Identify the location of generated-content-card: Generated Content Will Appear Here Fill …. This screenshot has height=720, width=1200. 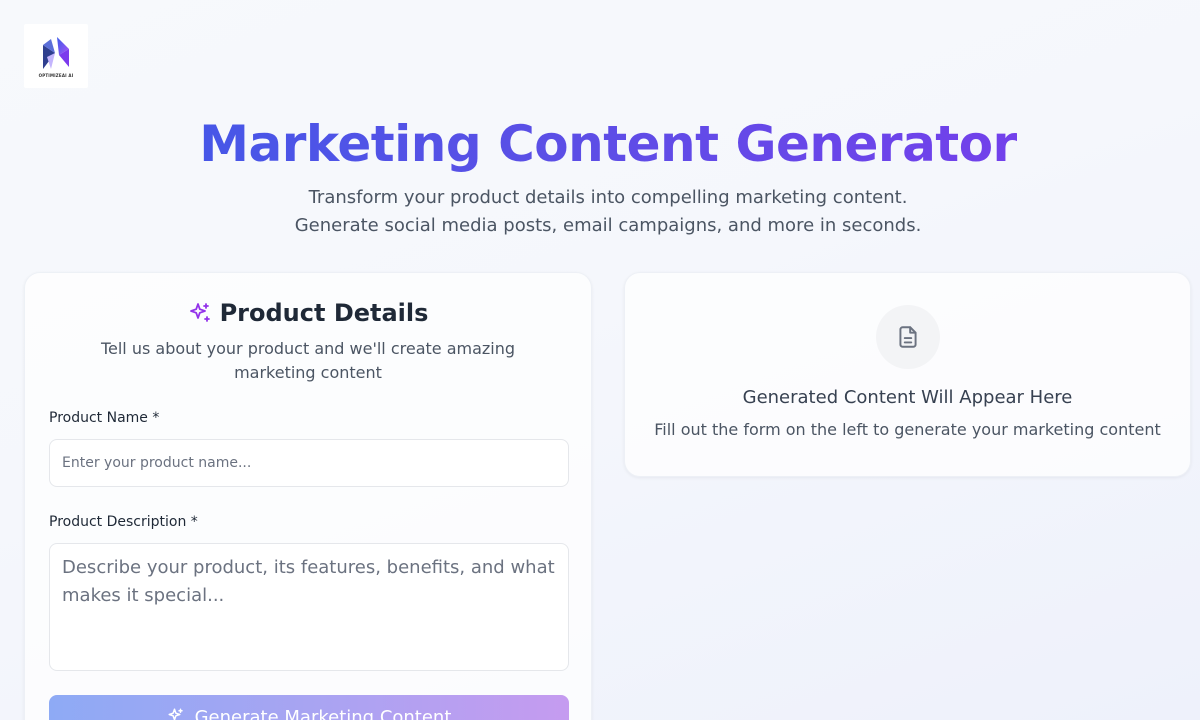
(907, 374).